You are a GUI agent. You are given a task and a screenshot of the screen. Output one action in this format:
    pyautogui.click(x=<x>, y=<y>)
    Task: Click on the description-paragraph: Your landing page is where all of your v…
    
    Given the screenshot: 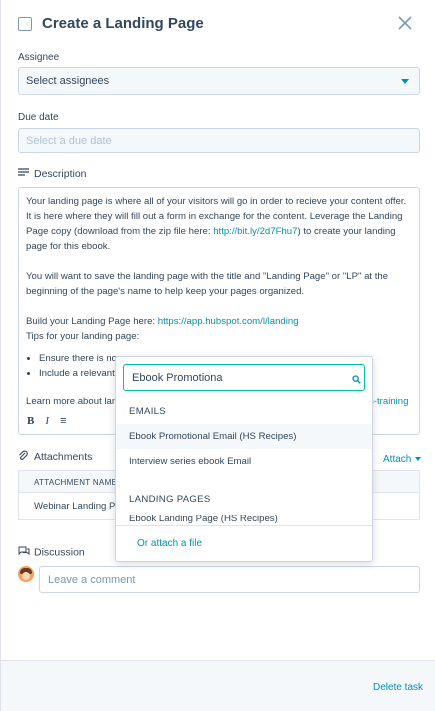 What is the action you would take?
    pyautogui.click(x=219, y=224)
    